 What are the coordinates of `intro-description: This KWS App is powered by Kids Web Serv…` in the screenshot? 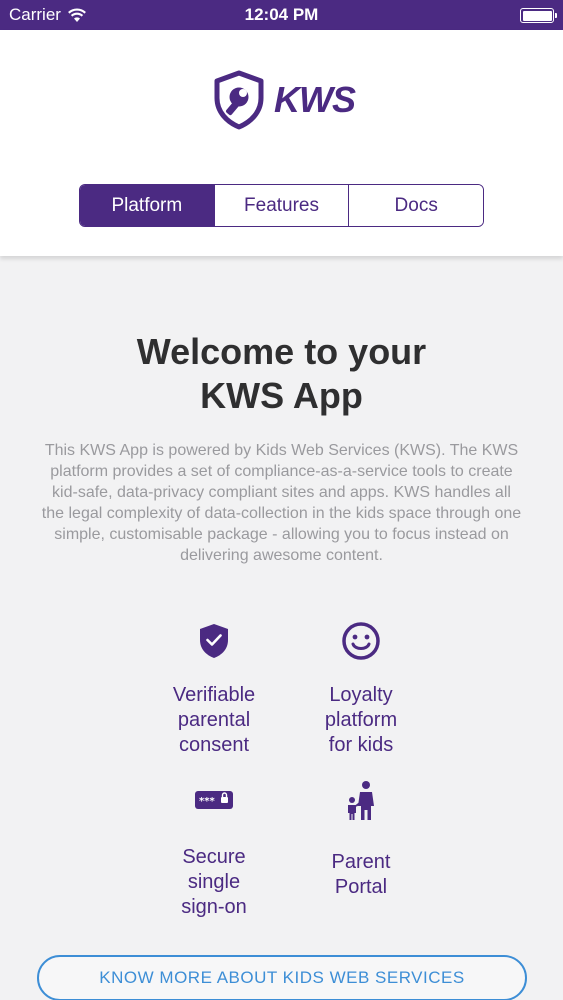 It's located at (281, 503).